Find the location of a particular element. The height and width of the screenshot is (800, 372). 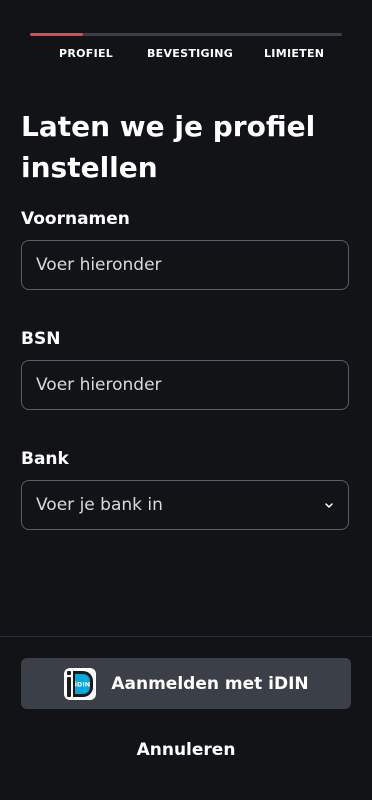

step-profiel: PROFIEL is located at coordinates (86, 53).